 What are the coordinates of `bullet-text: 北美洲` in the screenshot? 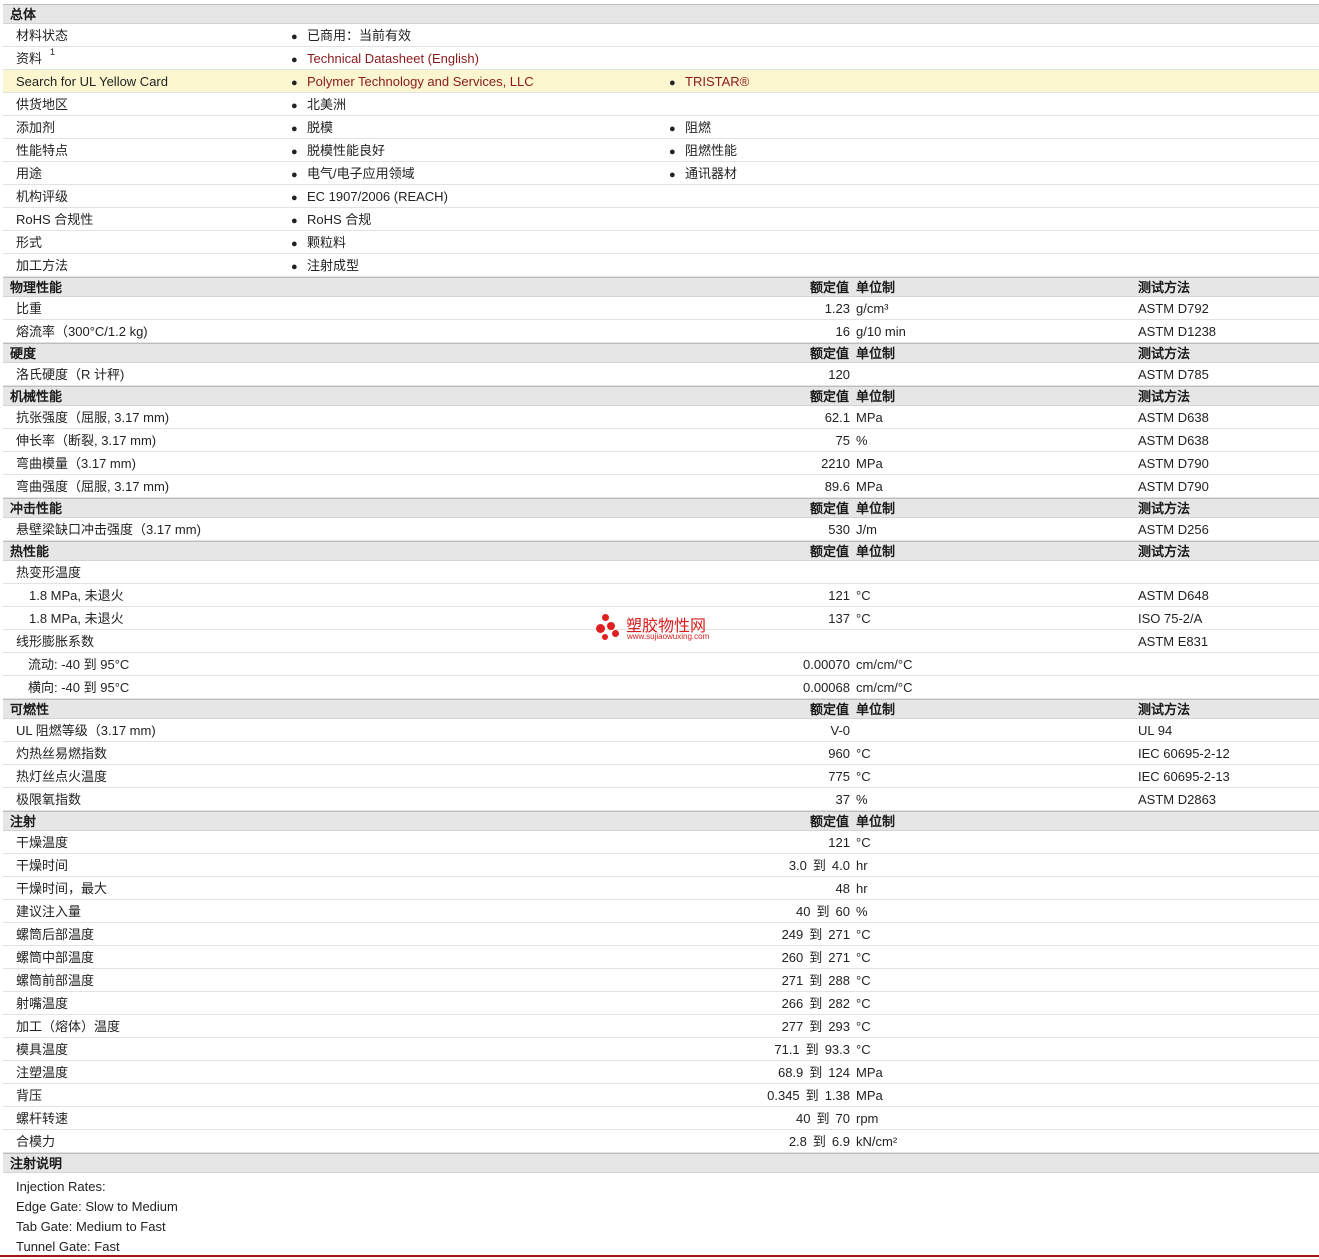 It's located at (327, 104).